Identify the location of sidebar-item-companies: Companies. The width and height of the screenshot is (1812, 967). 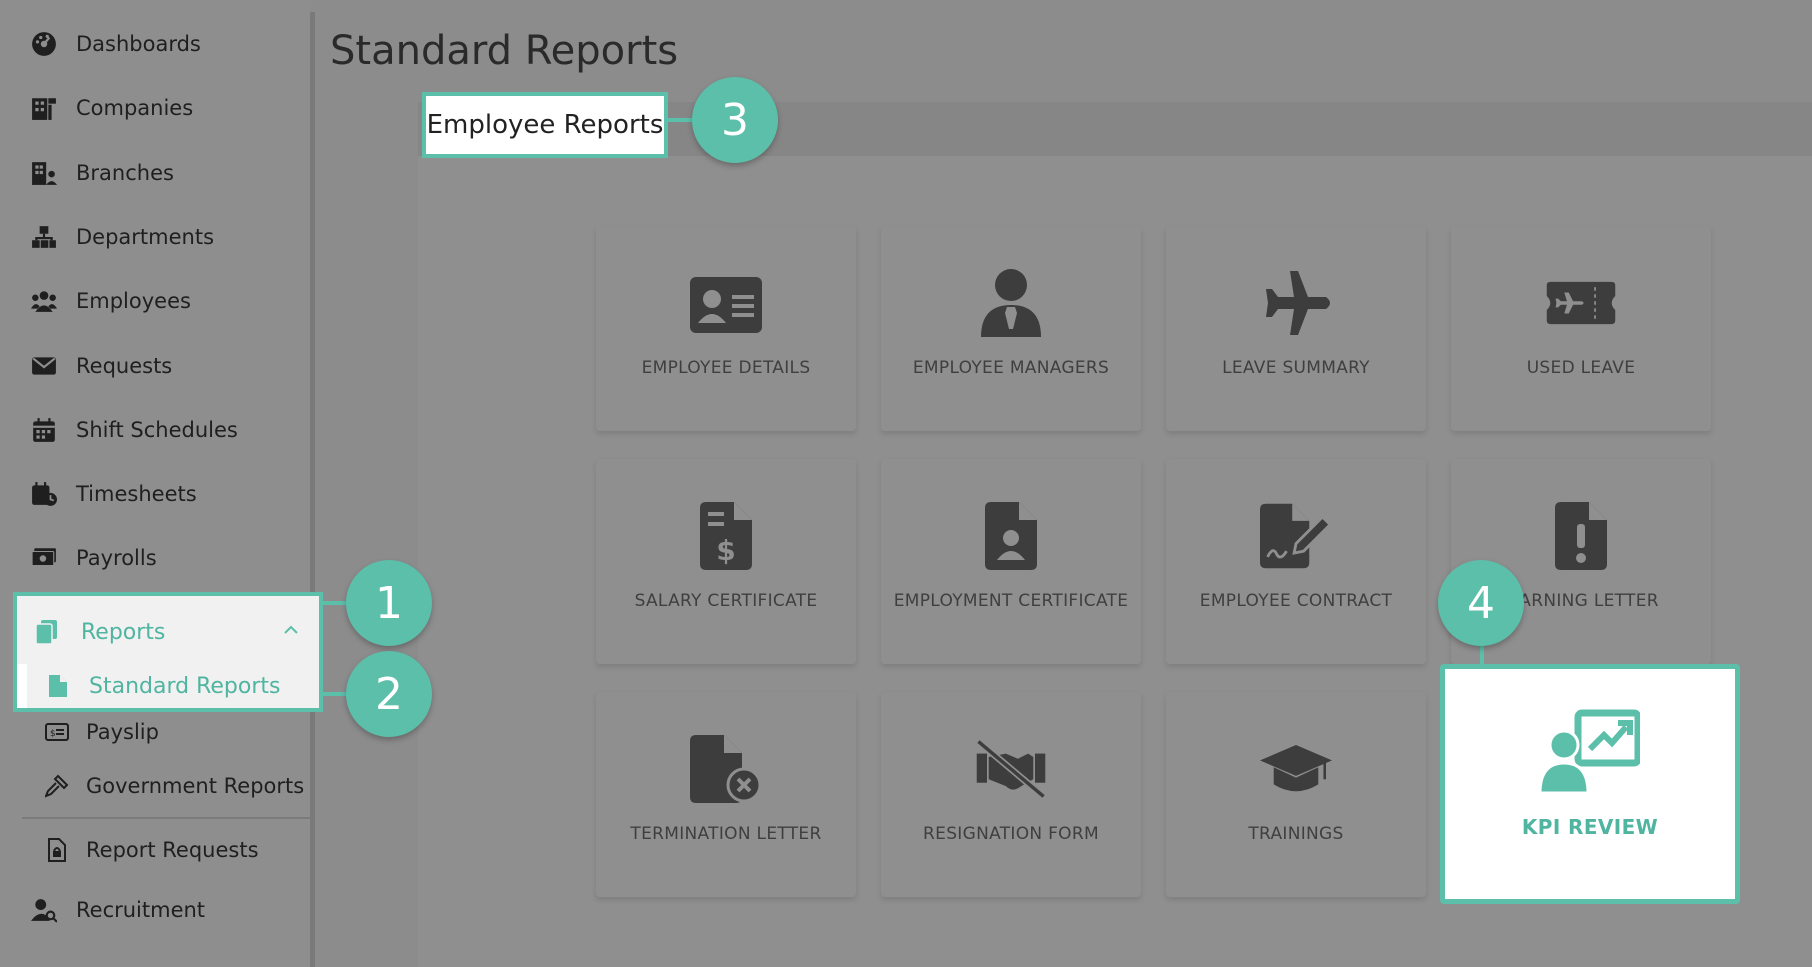
(111, 108).